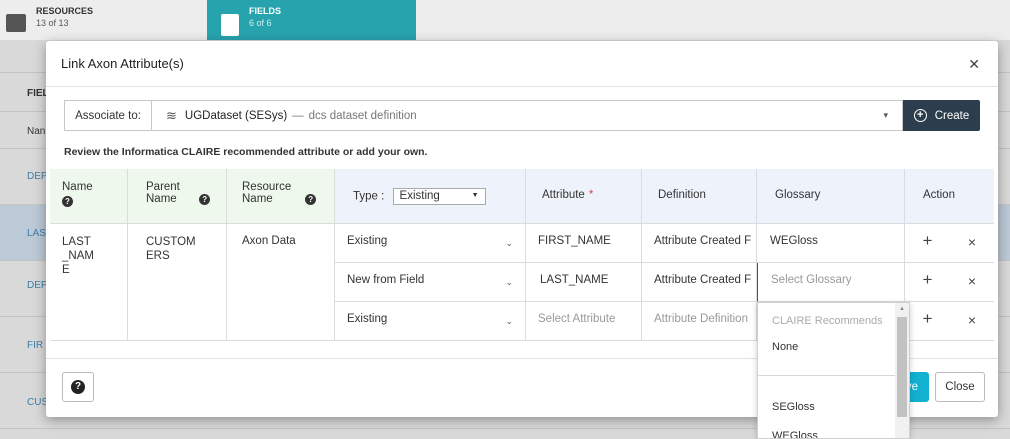 This screenshot has width=1010, height=439. What do you see at coordinates (831, 243) in the screenshot?
I see `glossary-value: WEGloss` at bounding box center [831, 243].